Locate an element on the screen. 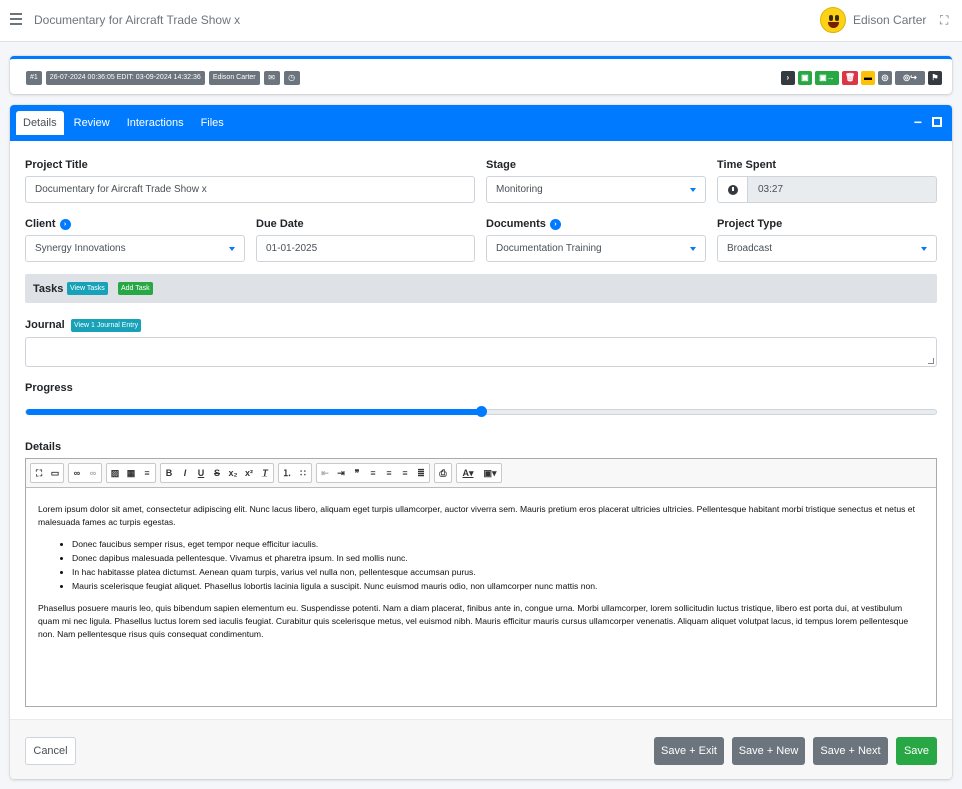  flag-icon-button: ⚑ is located at coordinates (935, 78).